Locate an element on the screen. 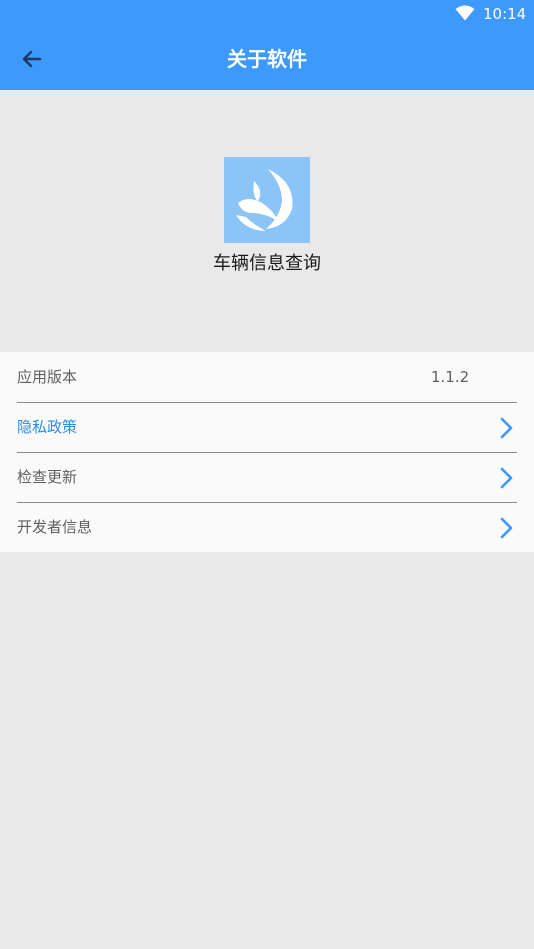  version-row: 应用版本 1.1.2 is located at coordinates (267, 377).